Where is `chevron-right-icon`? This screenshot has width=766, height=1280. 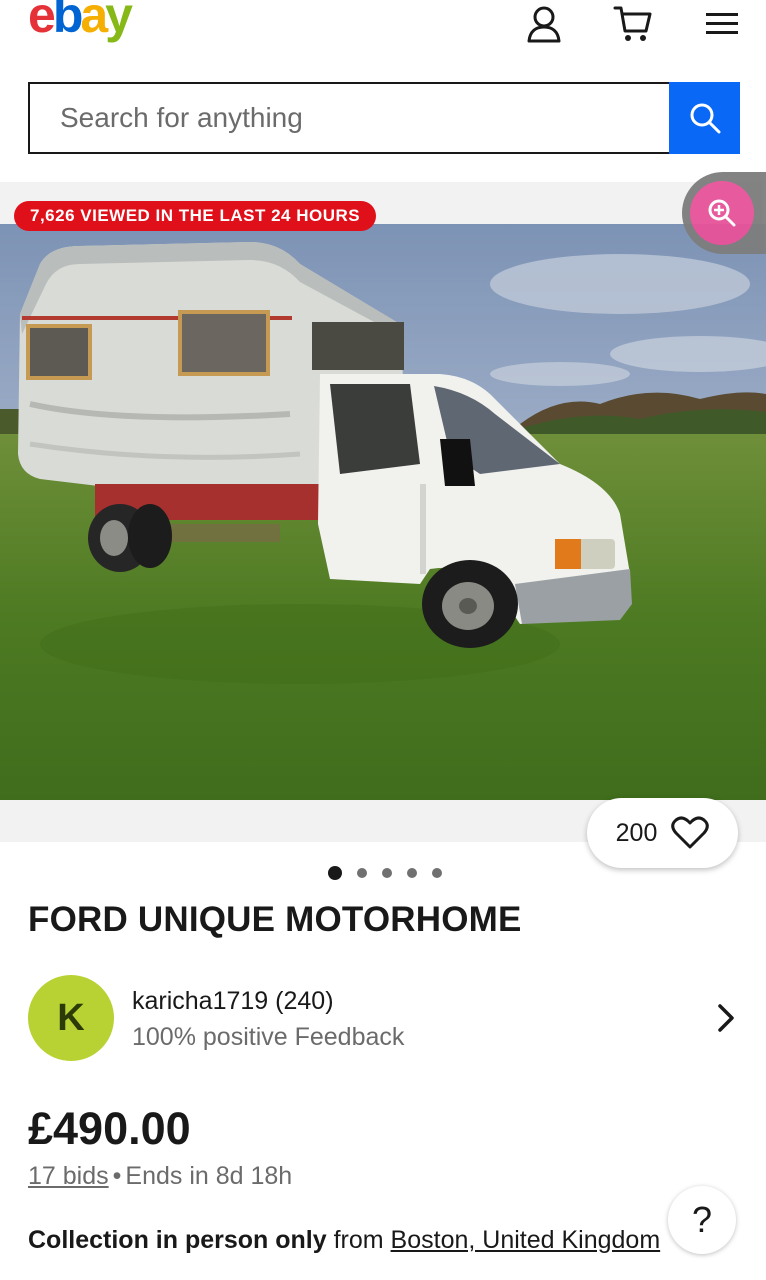
chevron-right-icon is located at coordinates (726, 1018).